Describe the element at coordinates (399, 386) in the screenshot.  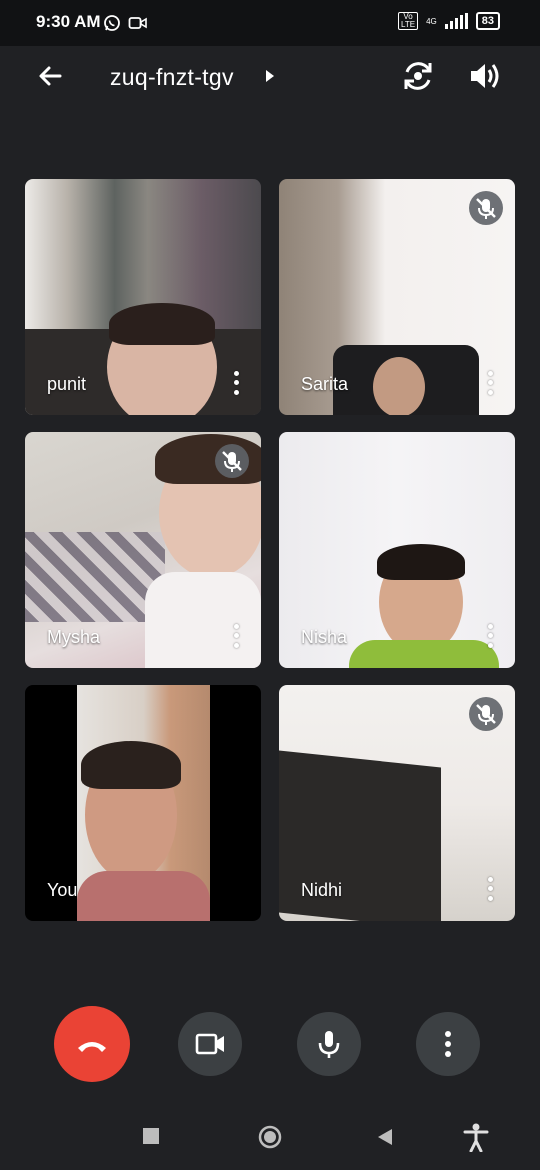
I see `participant-face` at that location.